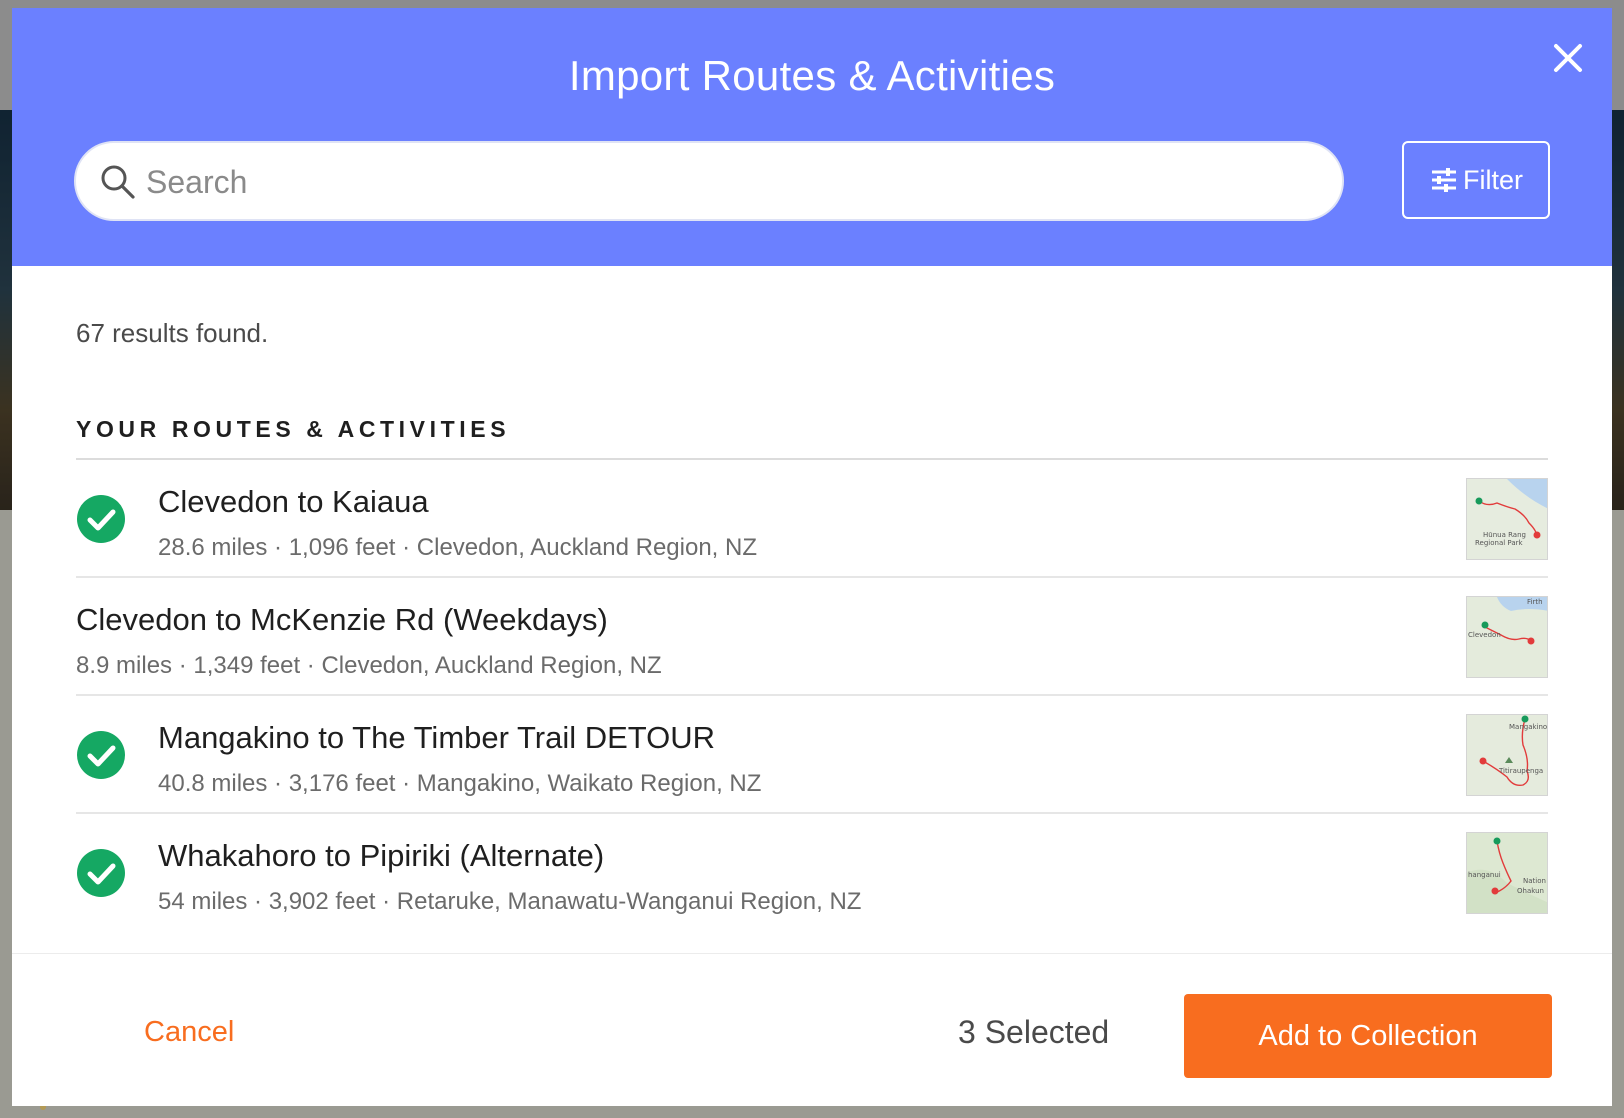 The image size is (1624, 1118). Describe the element at coordinates (1535, 602) in the screenshot. I see `map-label: Firth` at that location.